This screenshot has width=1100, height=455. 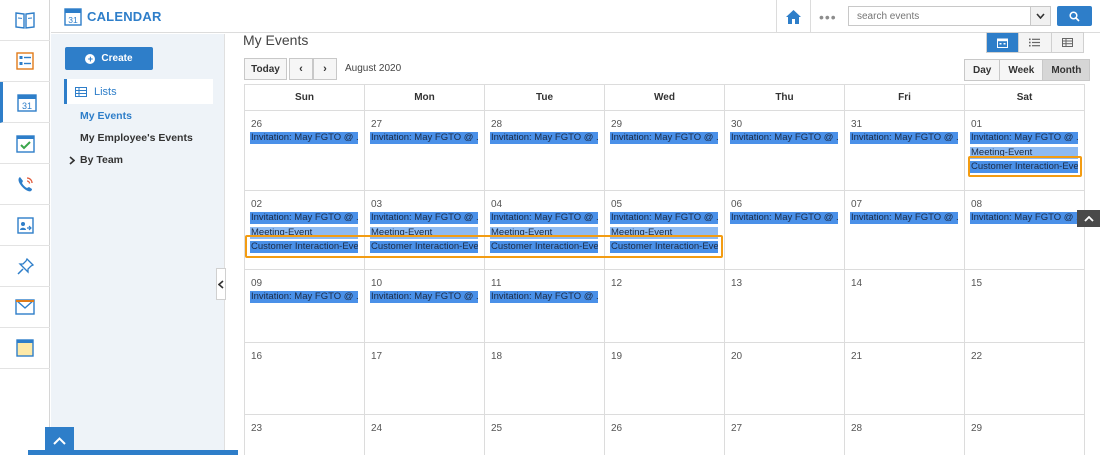 What do you see at coordinates (25, 184) in the screenshot?
I see `rail-item-calls` at bounding box center [25, 184].